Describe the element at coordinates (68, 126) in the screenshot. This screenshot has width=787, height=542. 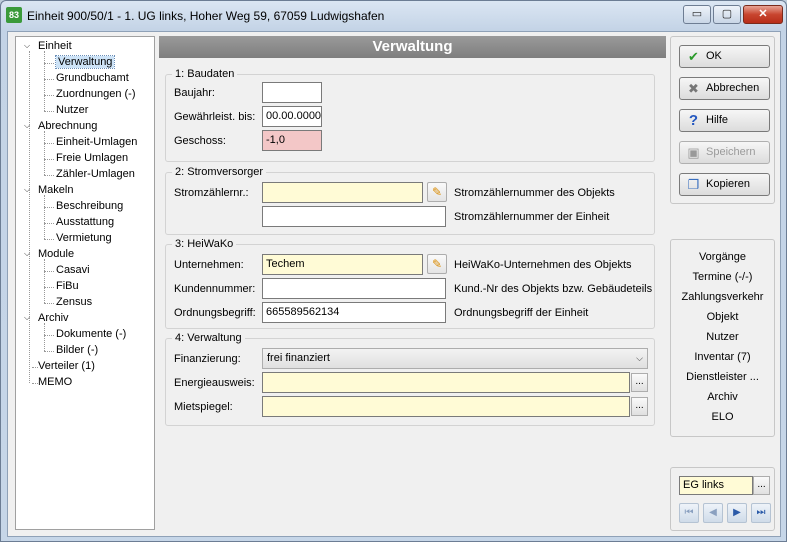
I see `tree-item-label: Abrechnung` at that location.